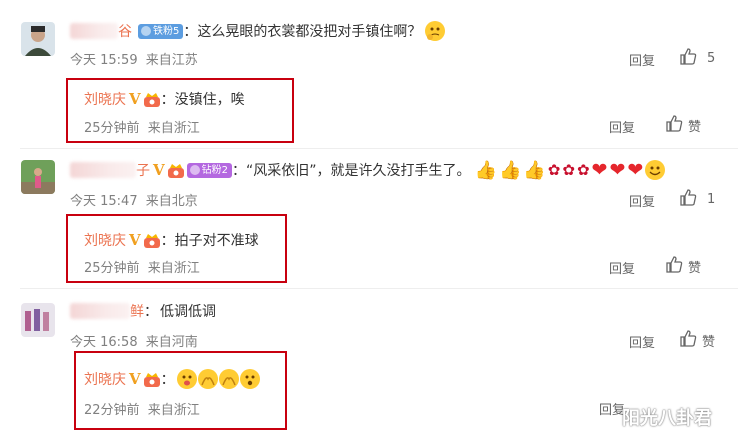 The width and height of the screenshot is (738, 436). What do you see at coordinates (171, 201) in the screenshot?
I see `comment-location: 来自北京` at bounding box center [171, 201].